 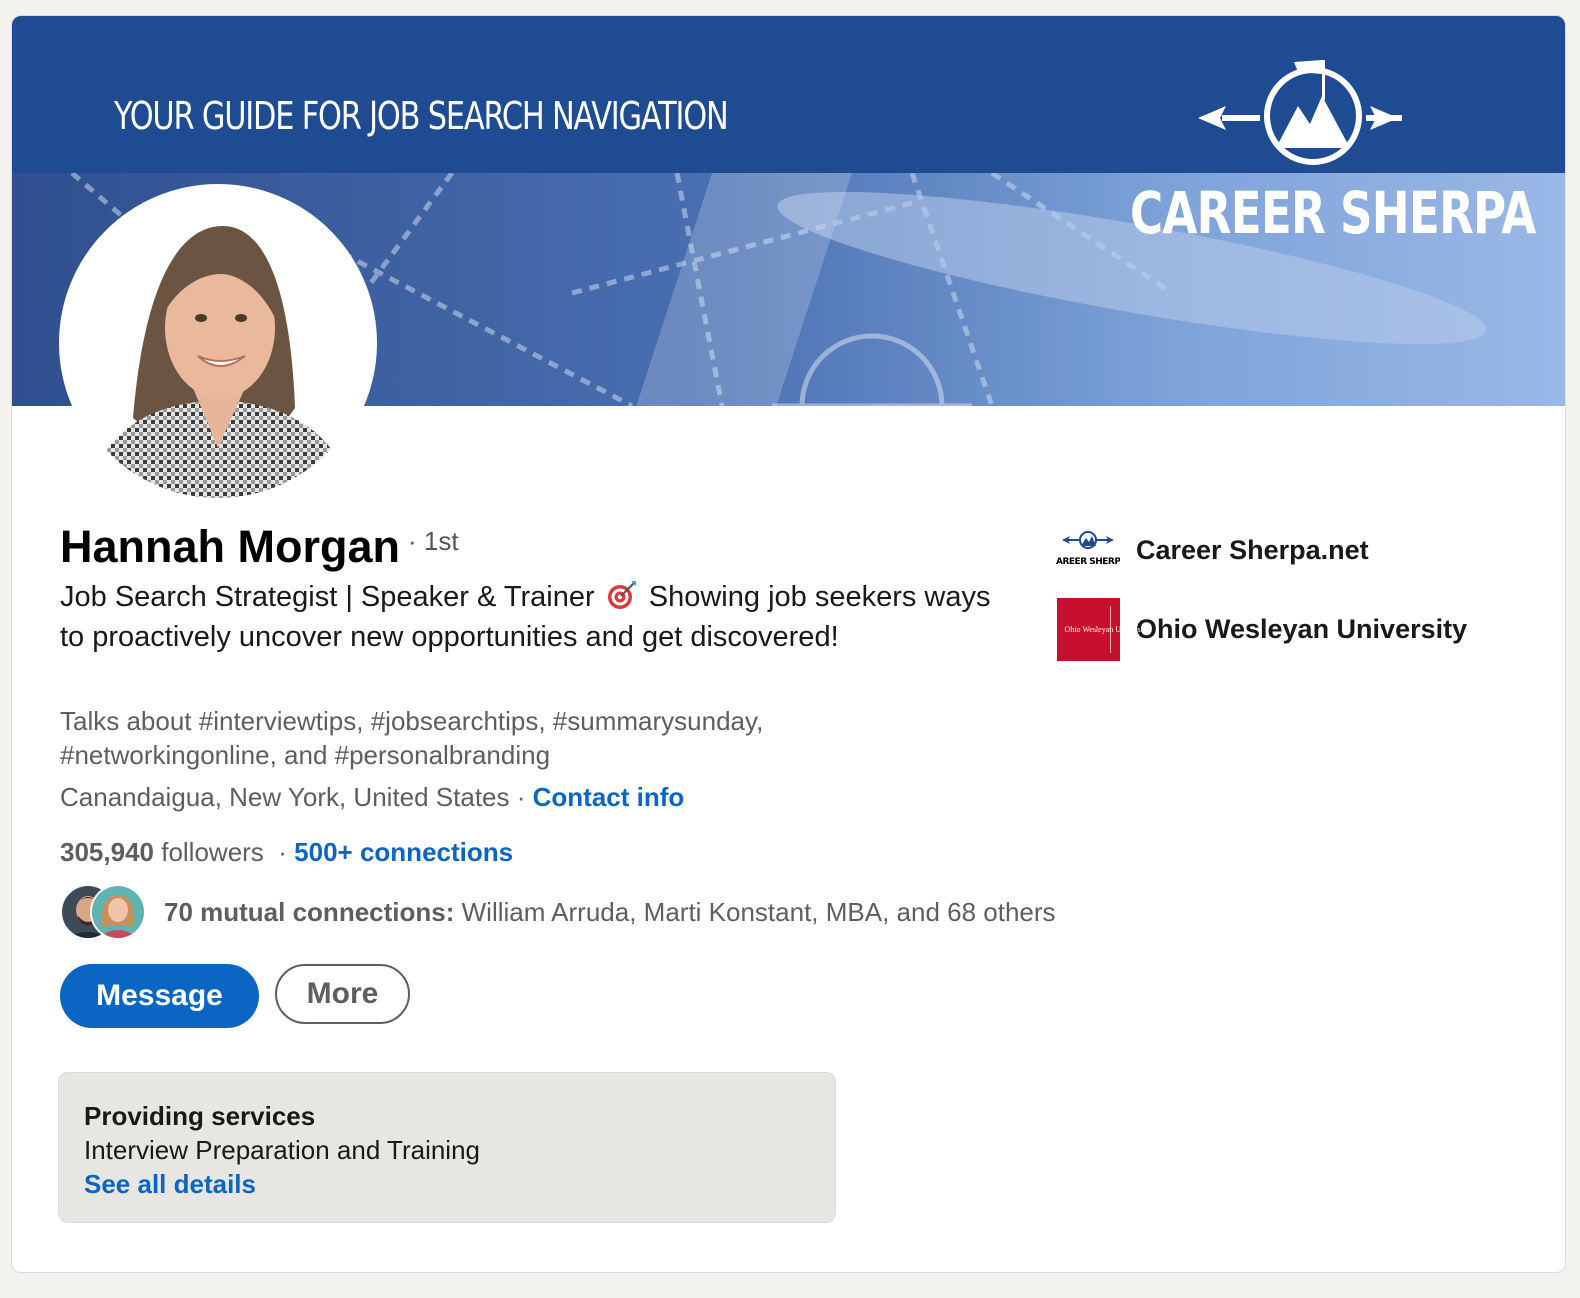 I want to click on followers-count: 305,940, so click(x=107, y=852).